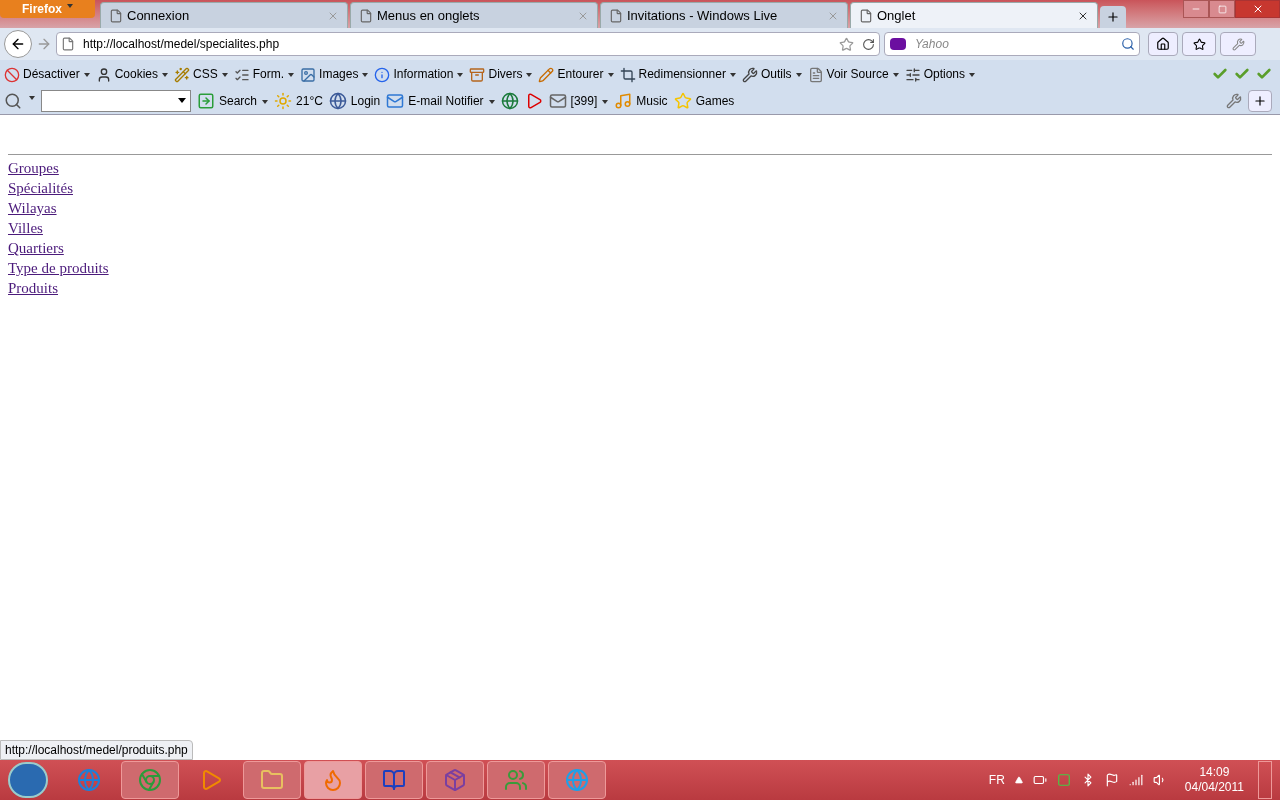  I want to click on show-desktop-button, so click(1265, 780).